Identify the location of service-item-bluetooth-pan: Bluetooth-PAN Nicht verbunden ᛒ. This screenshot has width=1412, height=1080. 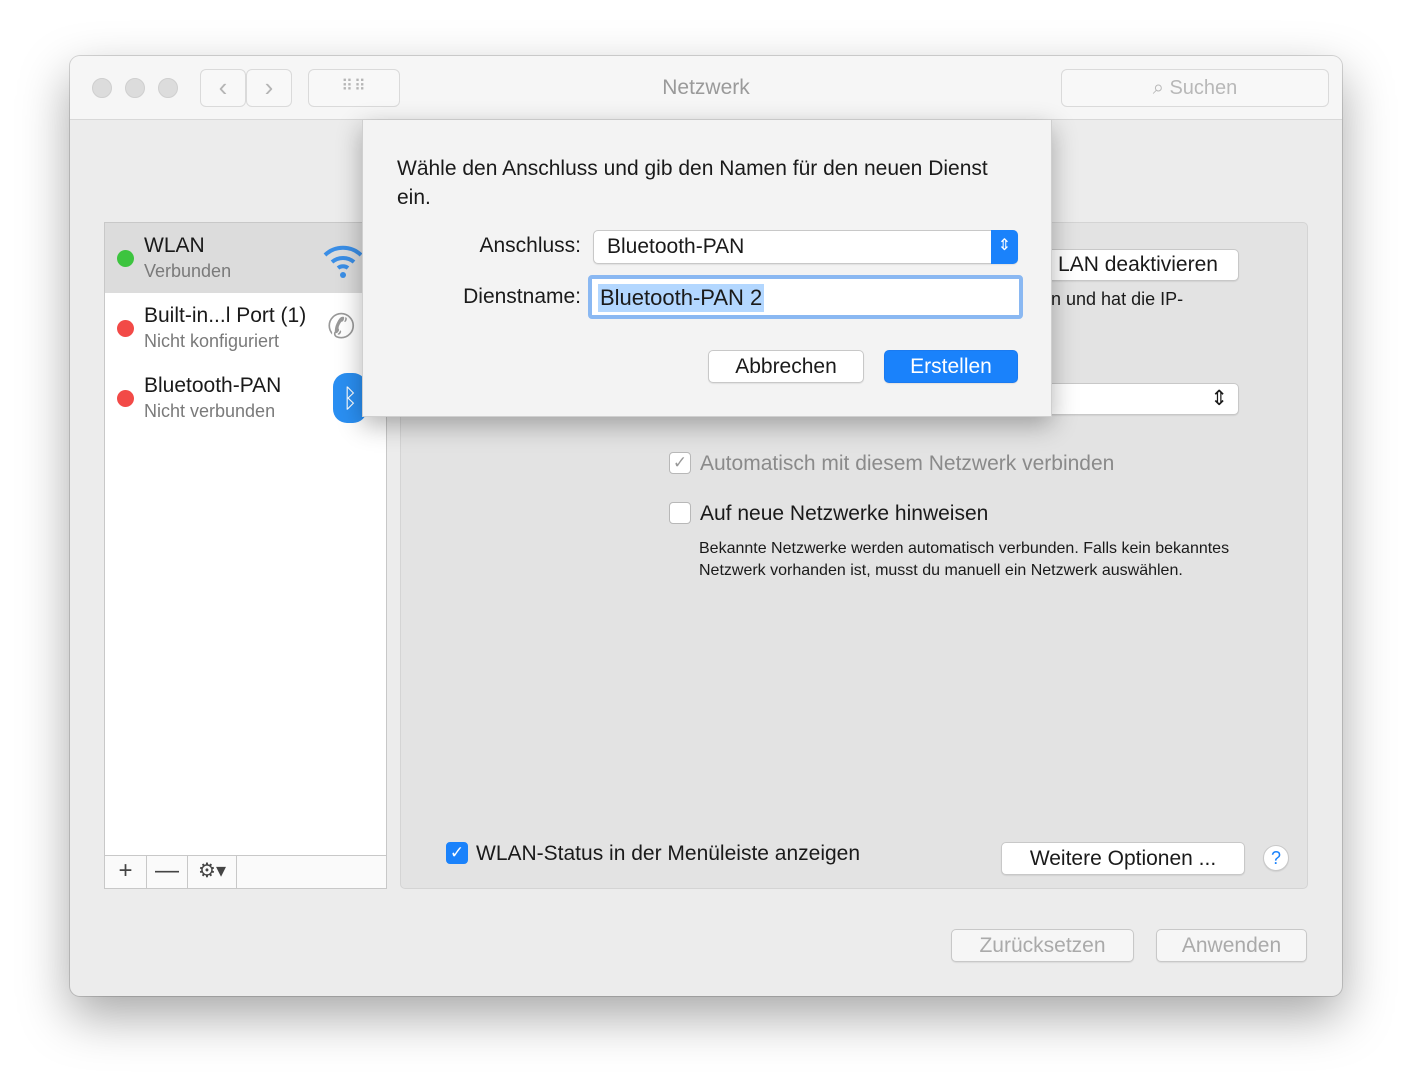
(245, 398).